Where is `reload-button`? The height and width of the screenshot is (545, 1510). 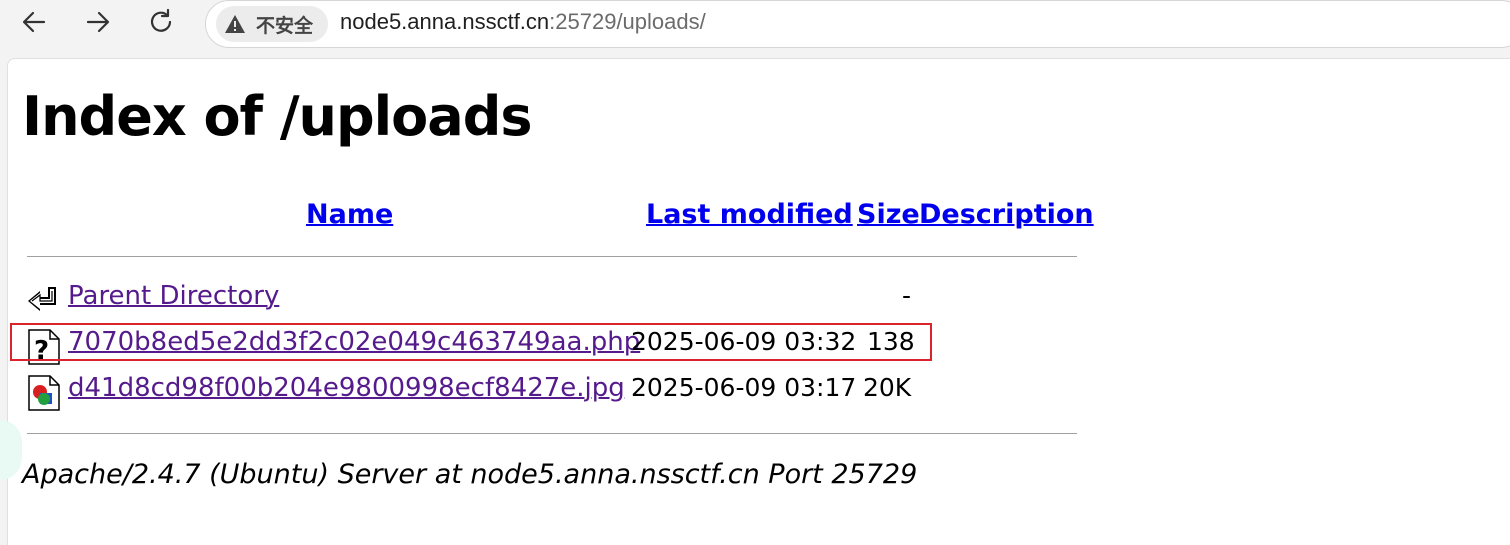 reload-button is located at coordinates (161, 22).